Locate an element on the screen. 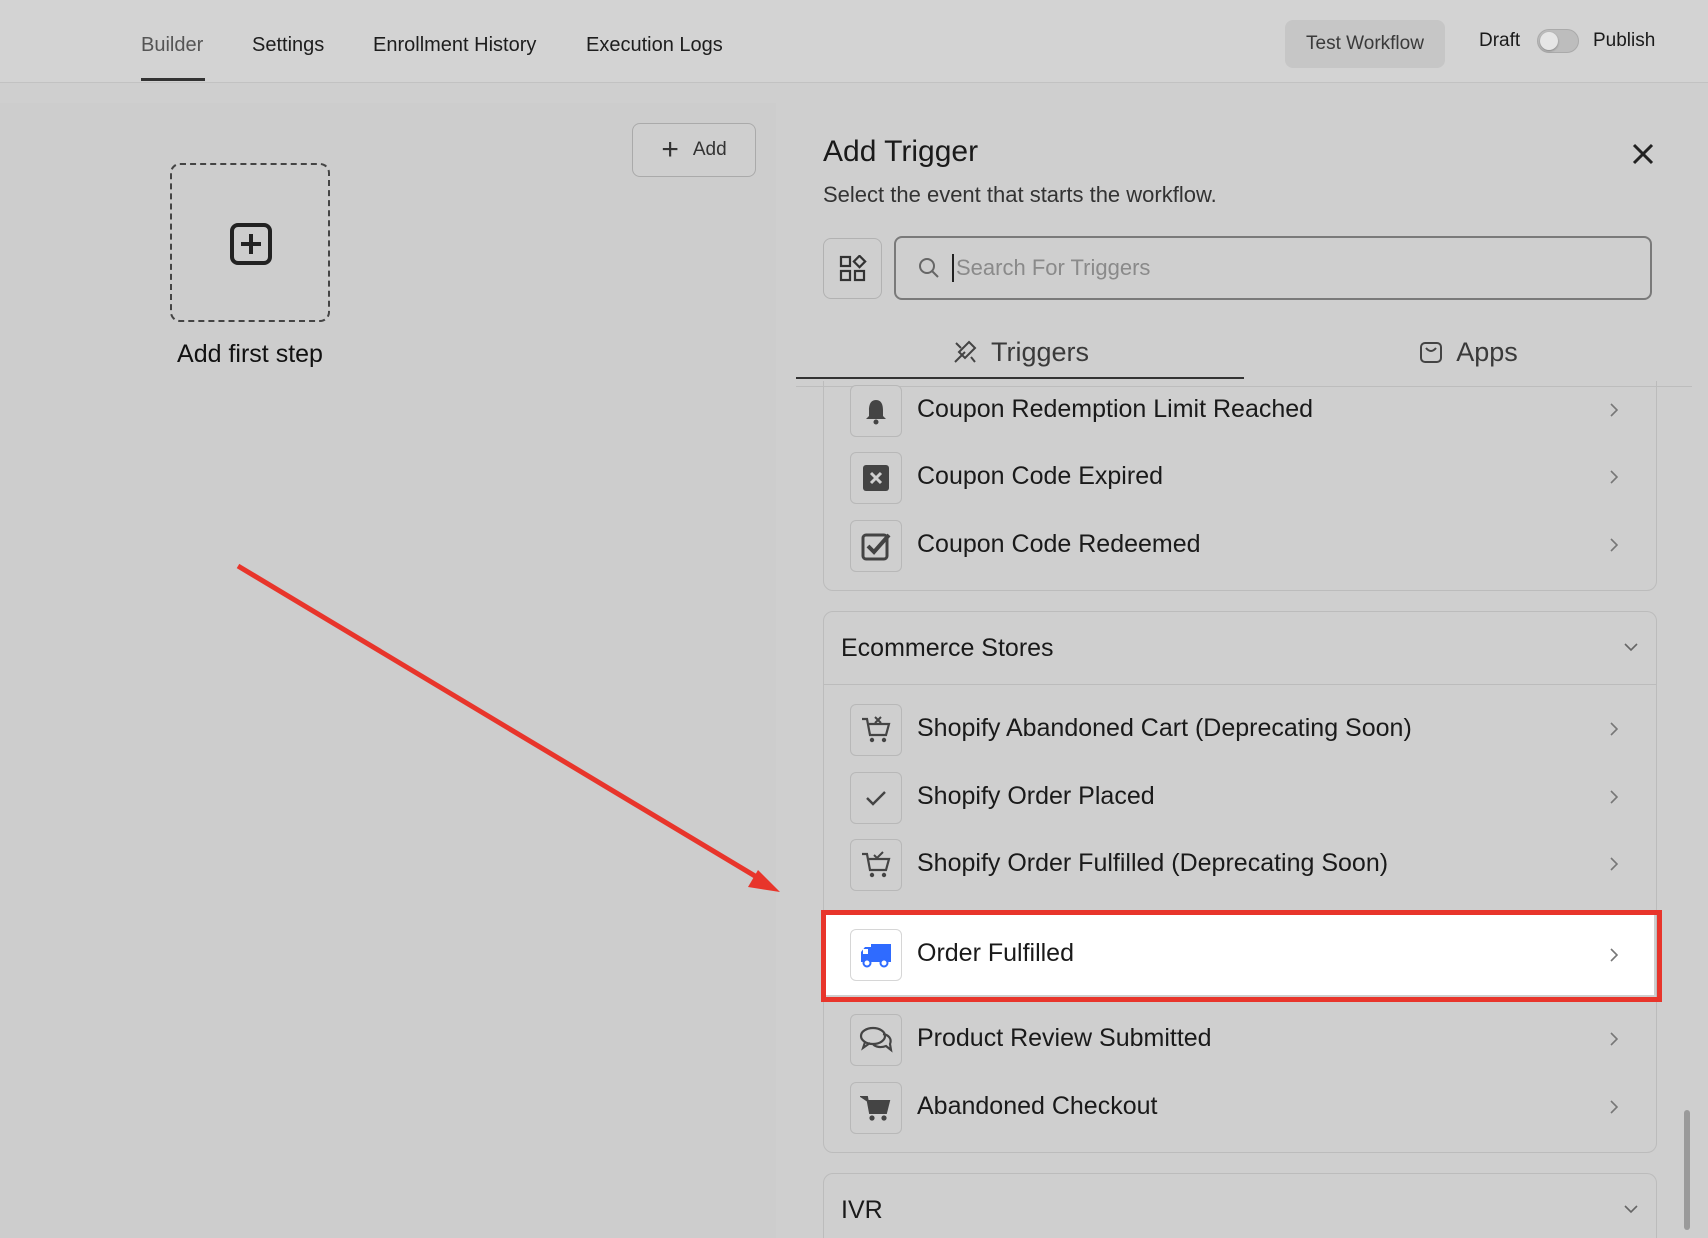 The image size is (1708, 1238). tab-settings: Settings is located at coordinates (288, 45).